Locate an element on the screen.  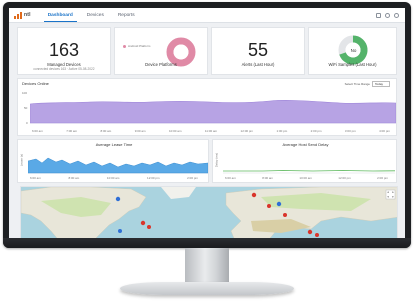
avg-send-title: Average Host Send Delay is located at coordinates (305, 144).